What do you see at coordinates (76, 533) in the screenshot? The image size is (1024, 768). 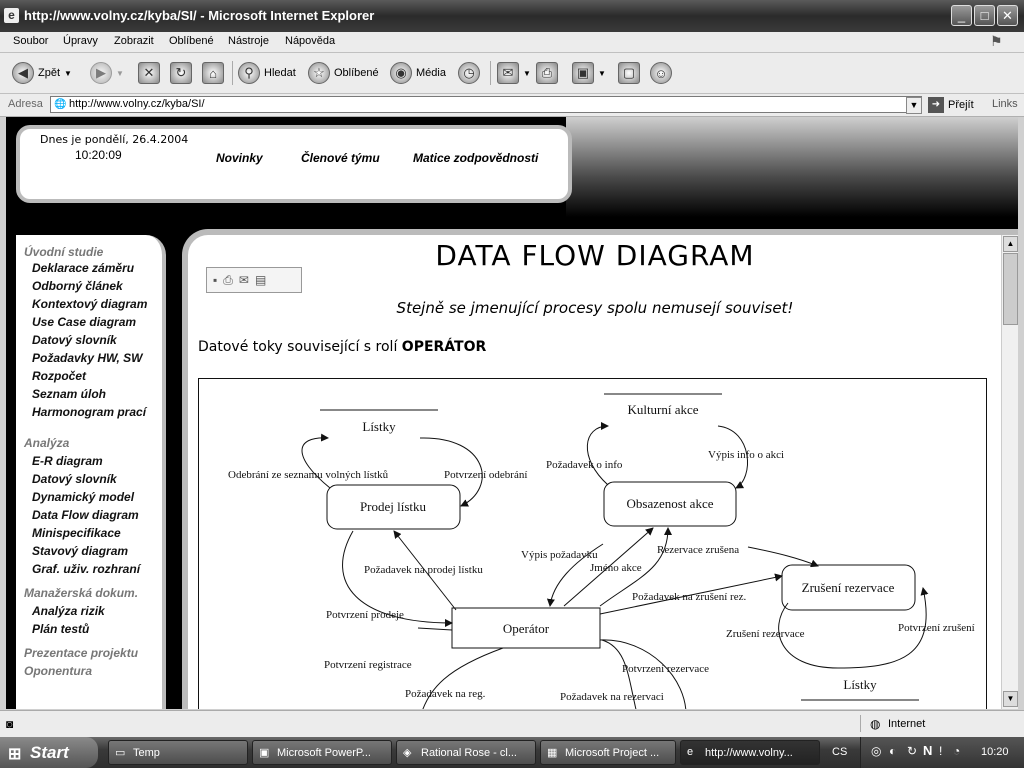 I see `sidebar-item-minispecifikace: Minispecifikace` at bounding box center [76, 533].